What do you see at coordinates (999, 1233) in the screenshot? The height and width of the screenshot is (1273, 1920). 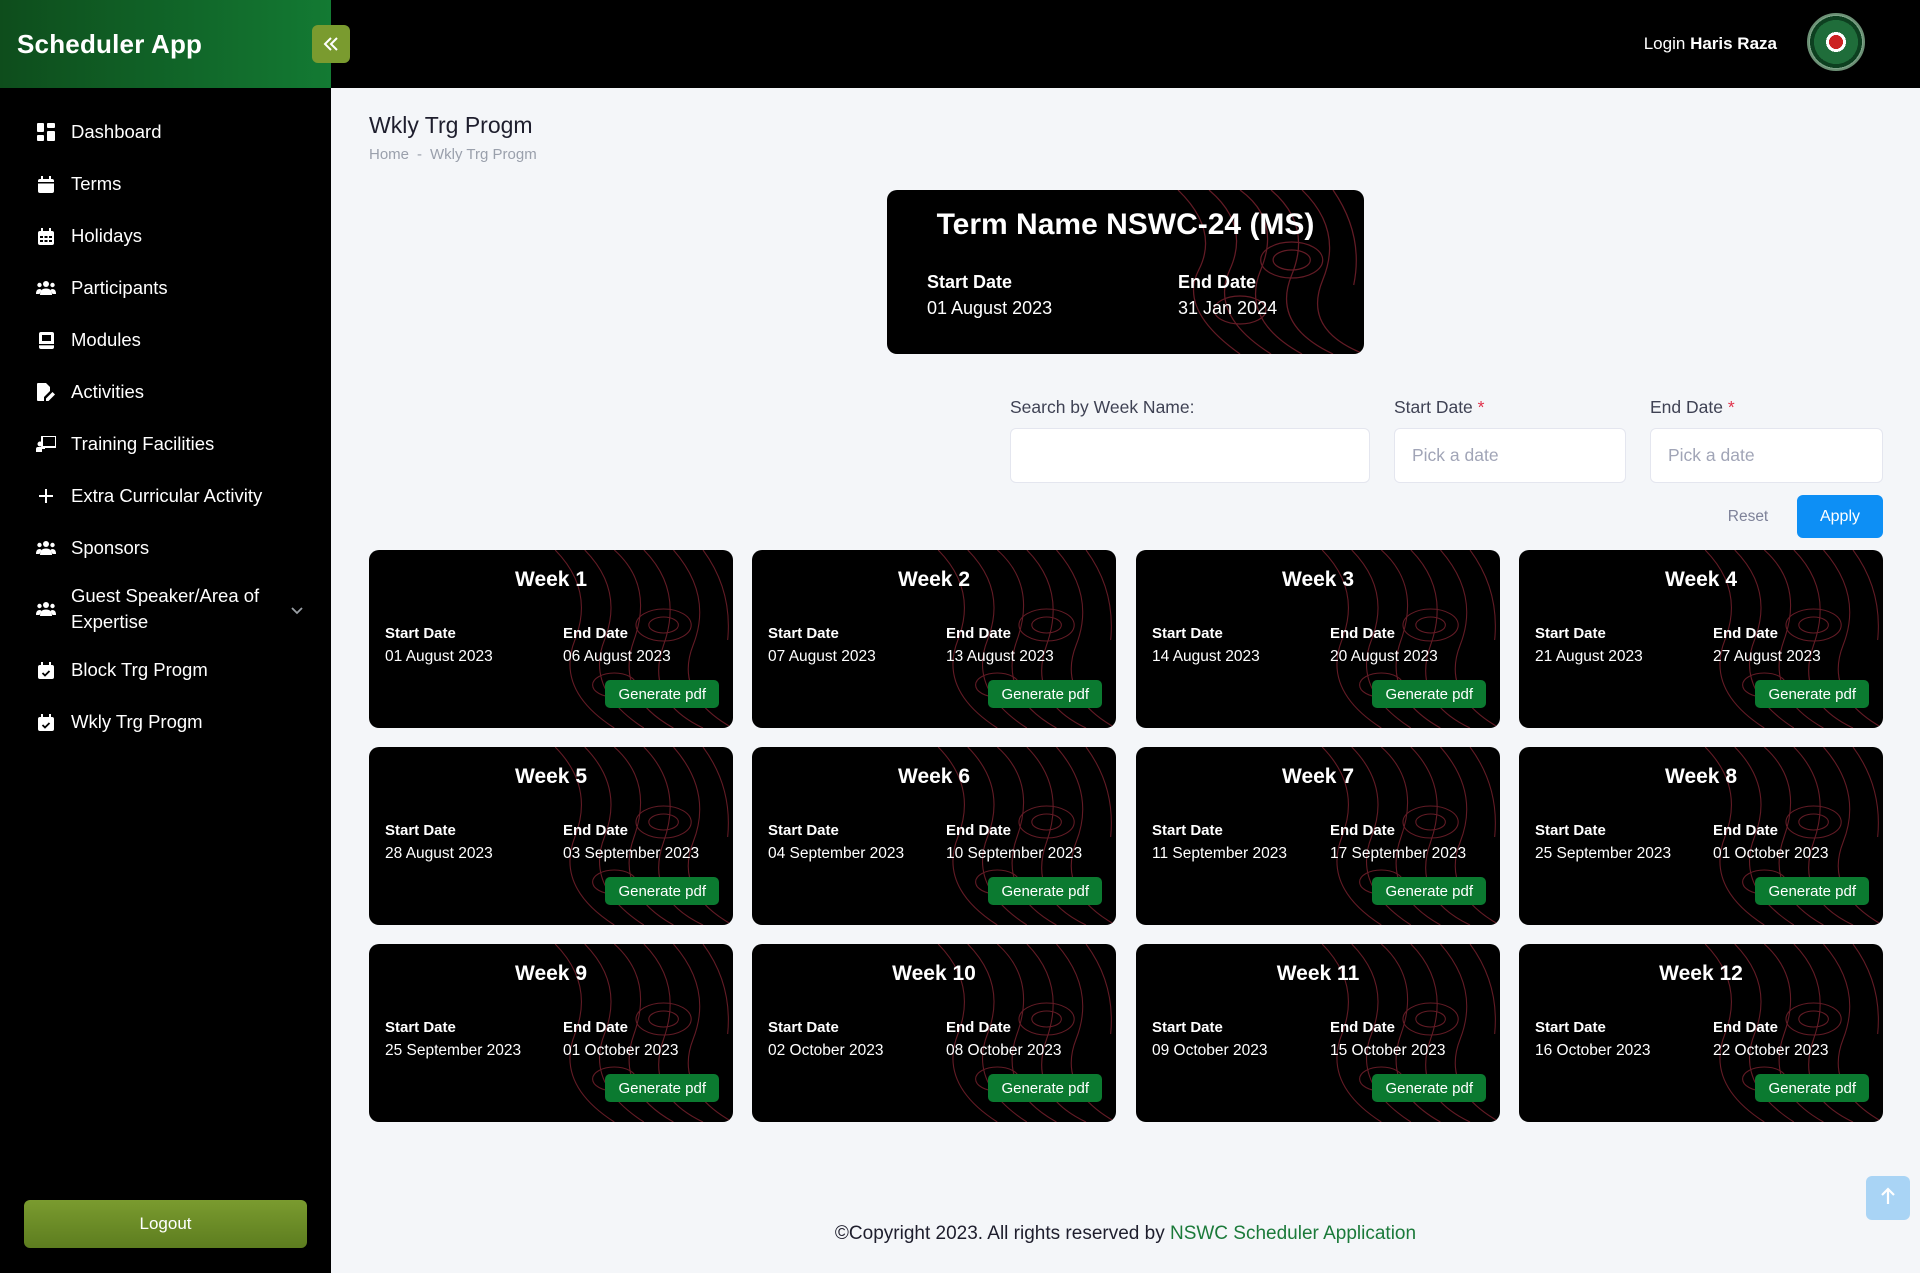 I see `footer-copyright: ©Copyright 2023. All rights reserved by` at bounding box center [999, 1233].